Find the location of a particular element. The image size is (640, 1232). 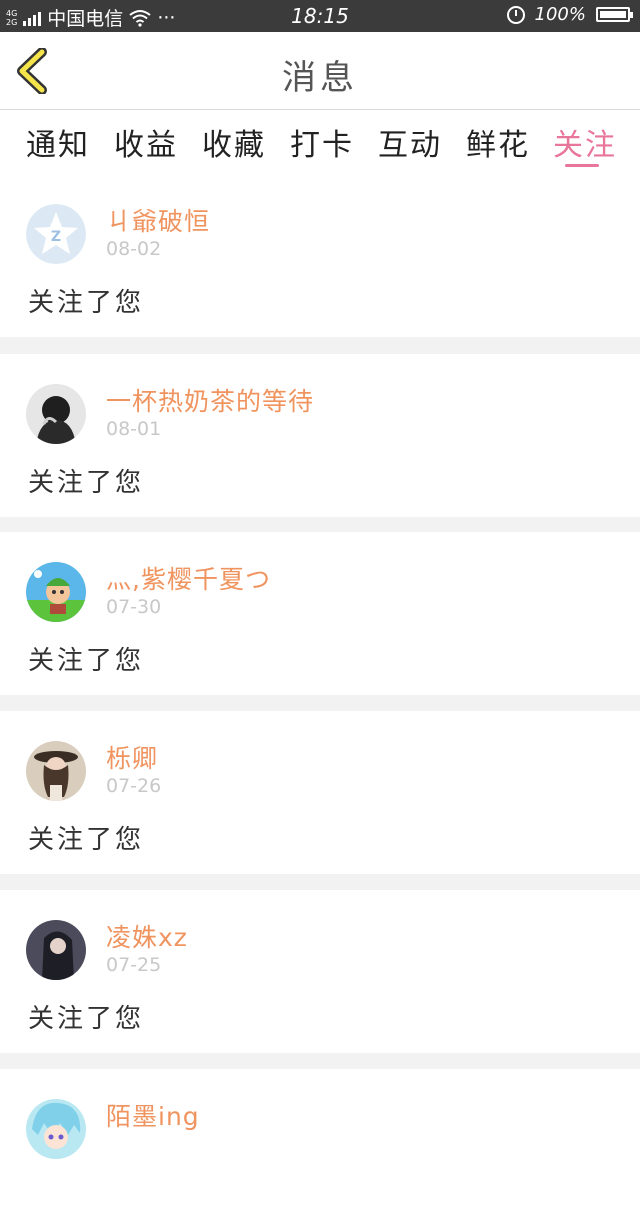

nav-bar: 消息 is located at coordinates (320, 71).